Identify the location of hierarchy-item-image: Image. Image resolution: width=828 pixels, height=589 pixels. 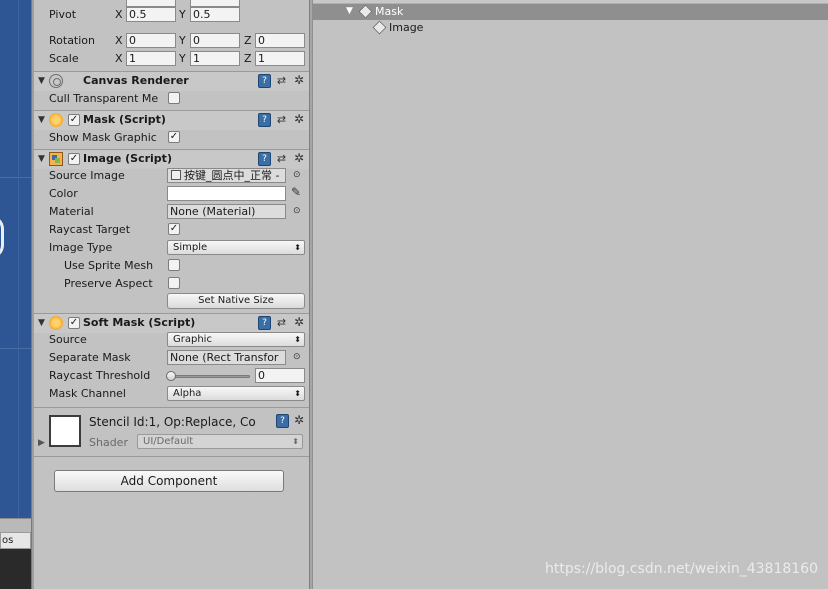
(570, 28).